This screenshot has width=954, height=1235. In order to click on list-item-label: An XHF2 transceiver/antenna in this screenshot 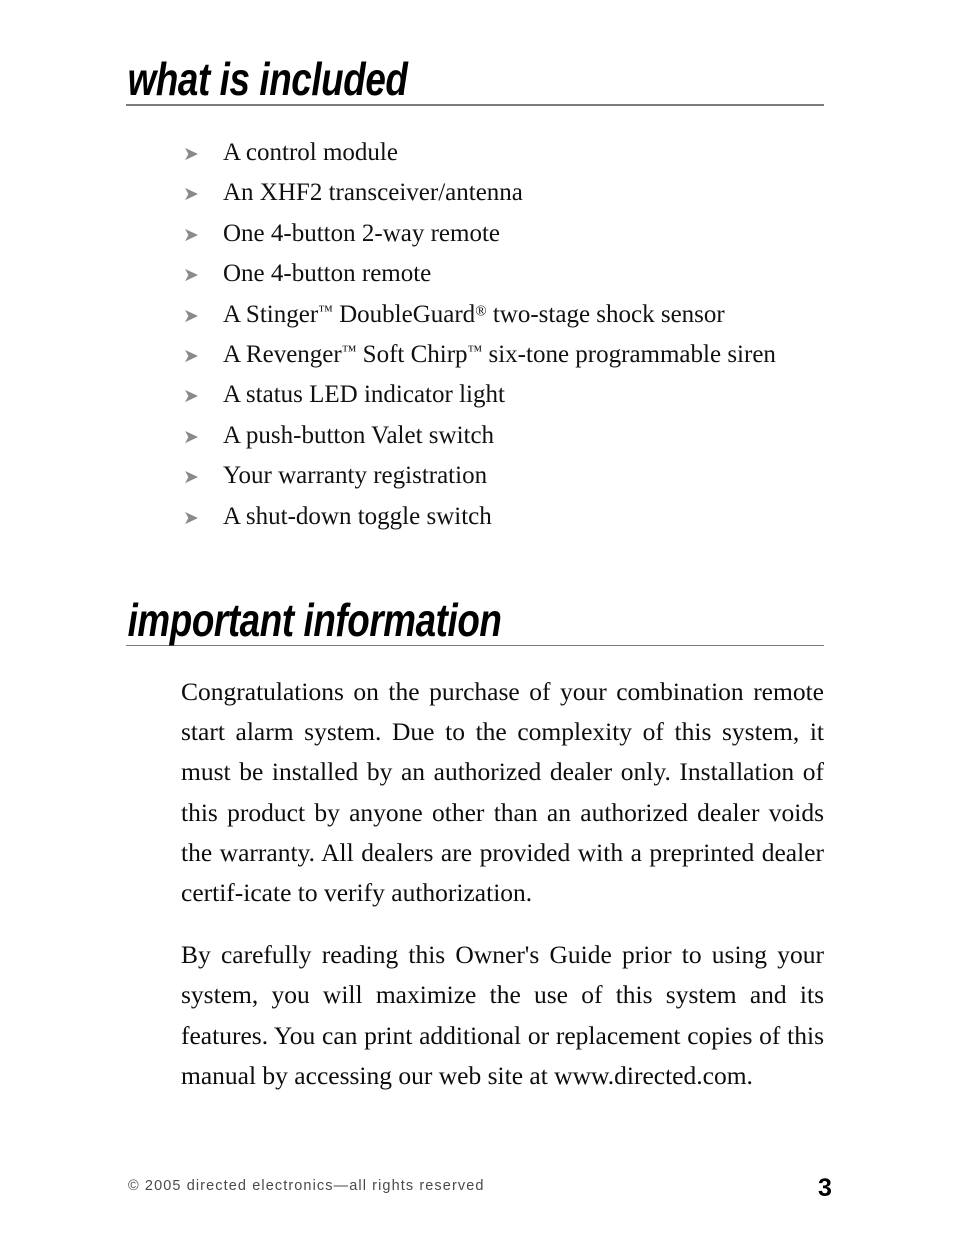, I will do `click(373, 193)`.